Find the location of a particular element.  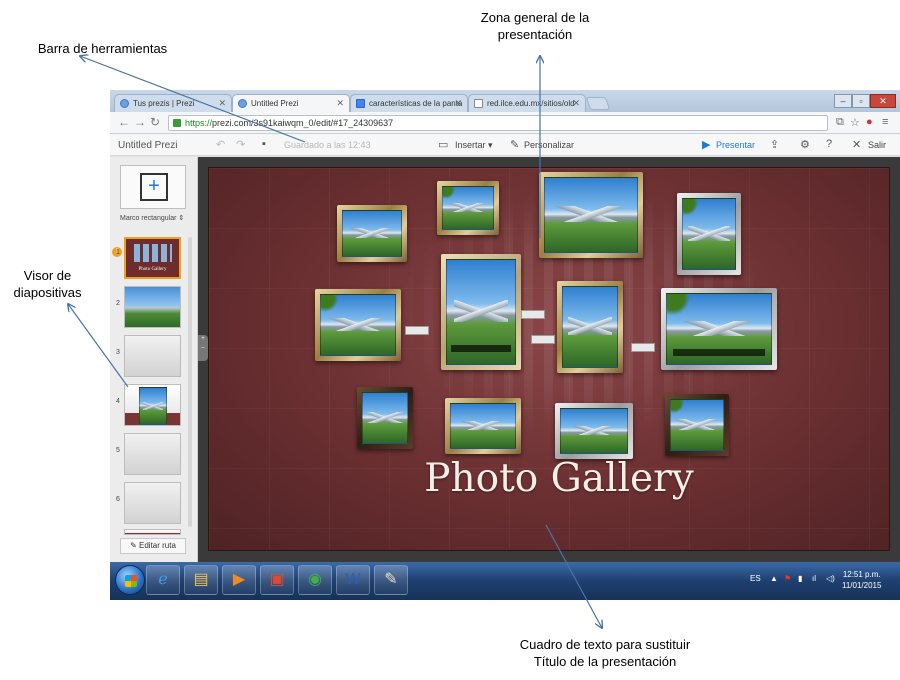

slide-panel-scrollbar is located at coordinates (190, 382).